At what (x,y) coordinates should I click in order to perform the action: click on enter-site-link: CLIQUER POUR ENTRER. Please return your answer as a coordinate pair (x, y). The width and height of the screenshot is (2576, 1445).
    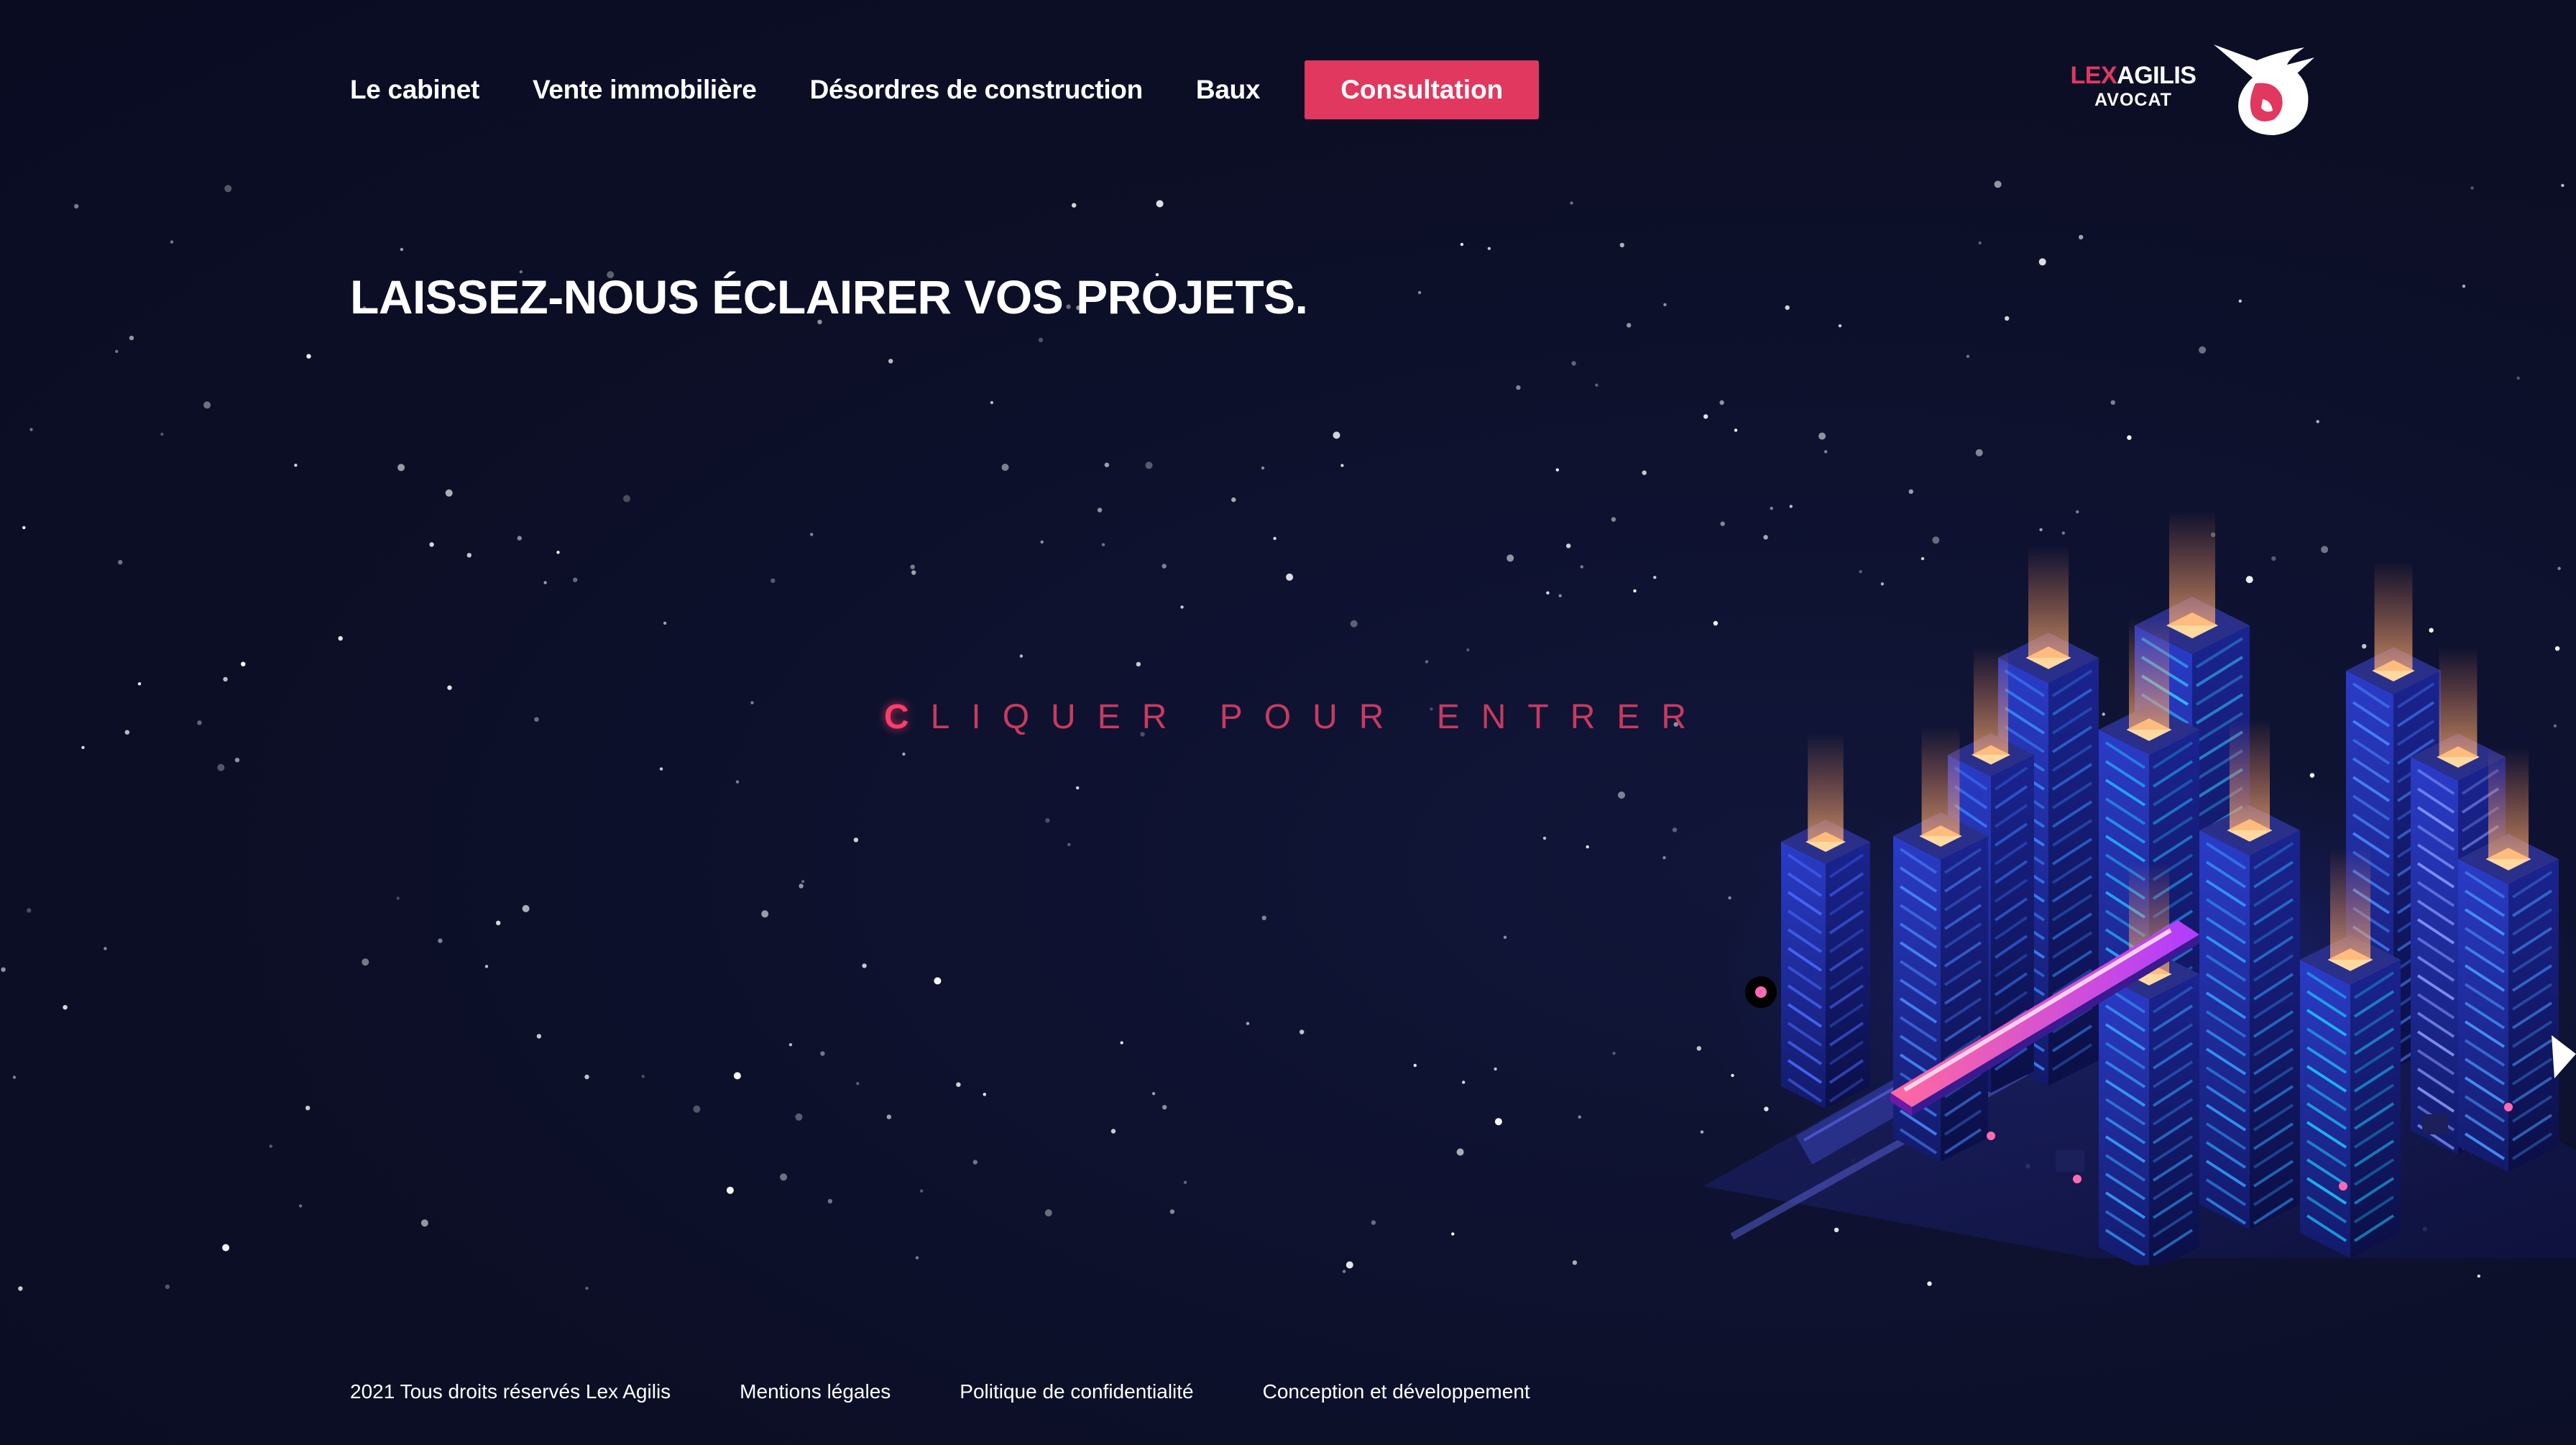
    Looking at the image, I should click on (1296, 717).